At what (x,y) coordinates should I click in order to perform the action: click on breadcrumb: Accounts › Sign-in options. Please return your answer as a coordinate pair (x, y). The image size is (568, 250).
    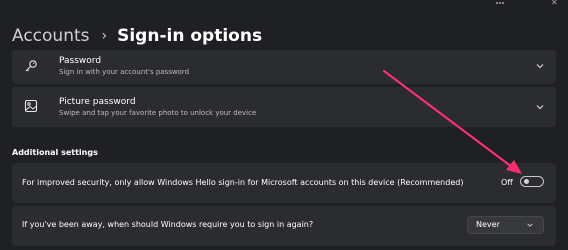
    Looking at the image, I should click on (137, 36).